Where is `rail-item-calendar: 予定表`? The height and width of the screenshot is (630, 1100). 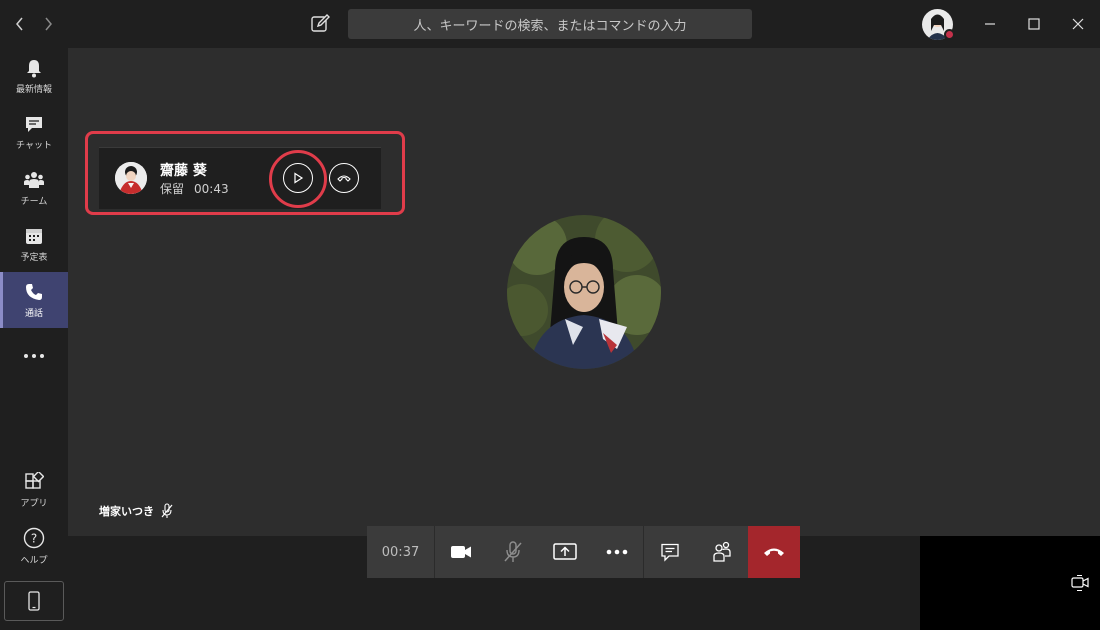 rail-item-calendar: 予定表 is located at coordinates (34, 244).